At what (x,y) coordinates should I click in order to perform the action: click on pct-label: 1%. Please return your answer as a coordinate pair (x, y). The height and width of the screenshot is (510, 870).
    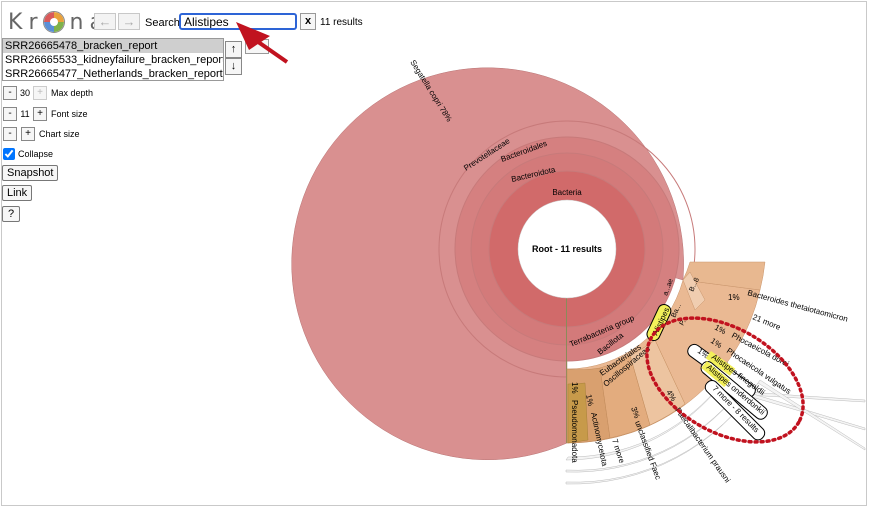
    Looking at the image, I should click on (574, 388).